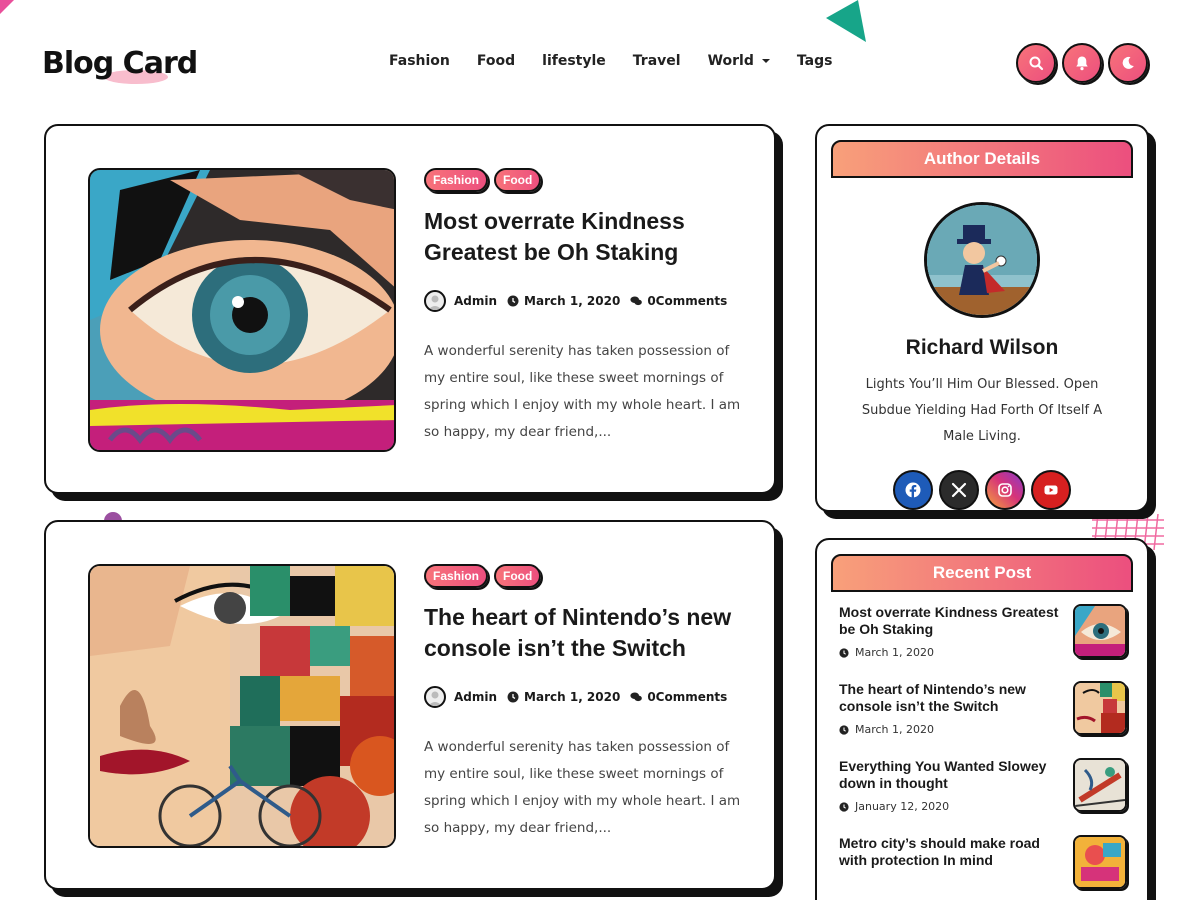 The width and height of the screenshot is (1200, 900). I want to click on facebook-icon, so click(913, 490).